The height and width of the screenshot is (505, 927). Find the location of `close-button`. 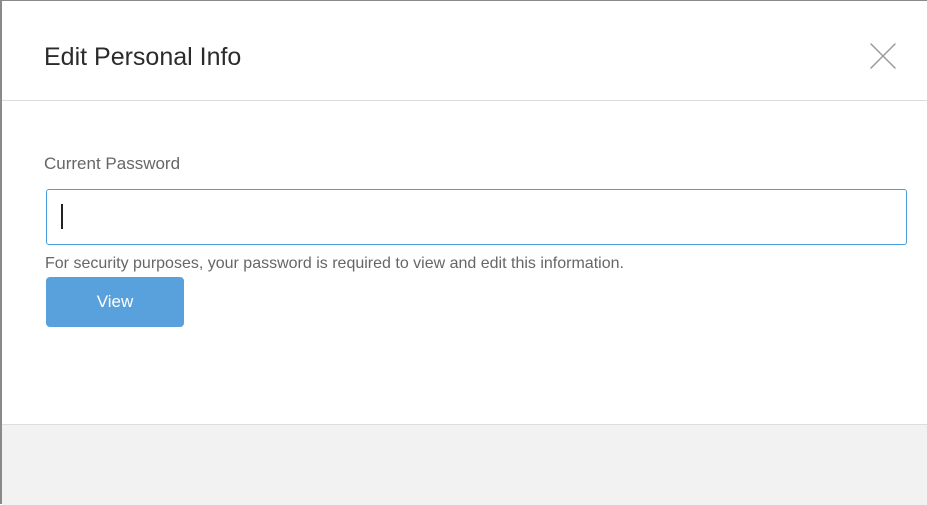

close-button is located at coordinates (883, 56).